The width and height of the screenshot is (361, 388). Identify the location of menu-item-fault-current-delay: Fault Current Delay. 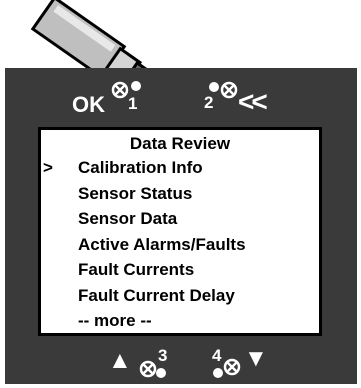
(180, 297).